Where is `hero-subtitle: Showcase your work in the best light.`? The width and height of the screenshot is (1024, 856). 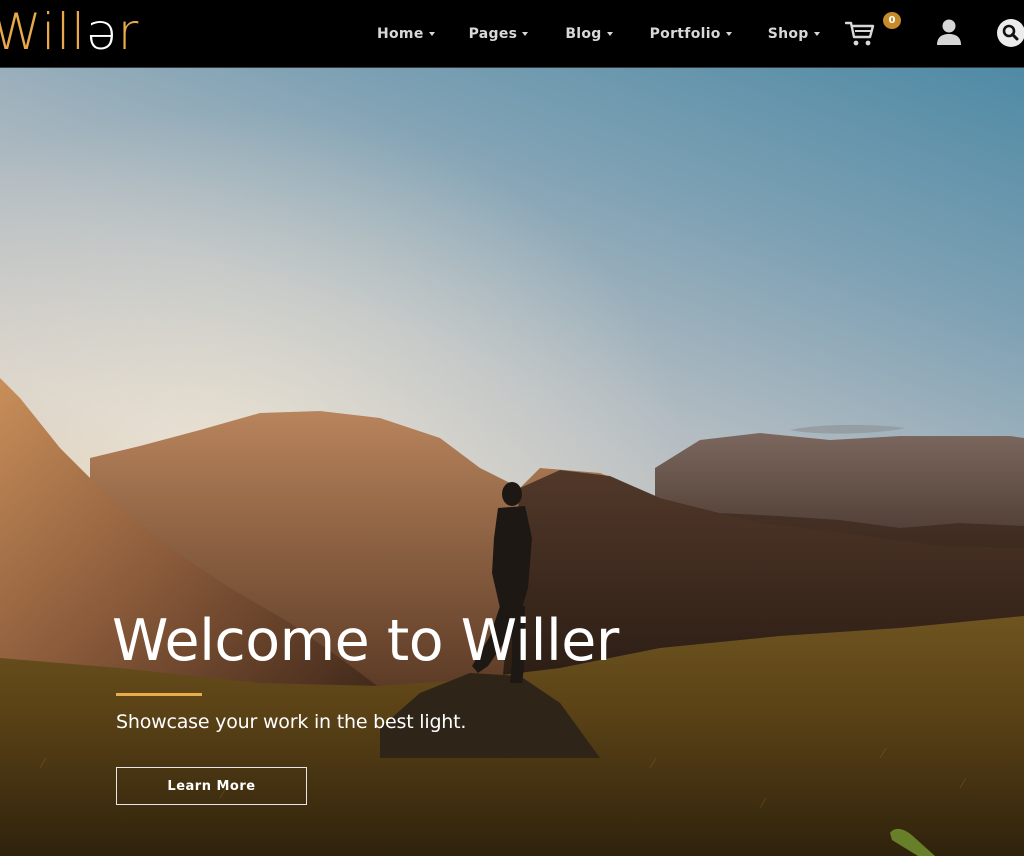
hero-subtitle: Showcase your work in the best light. is located at coordinates (291, 722).